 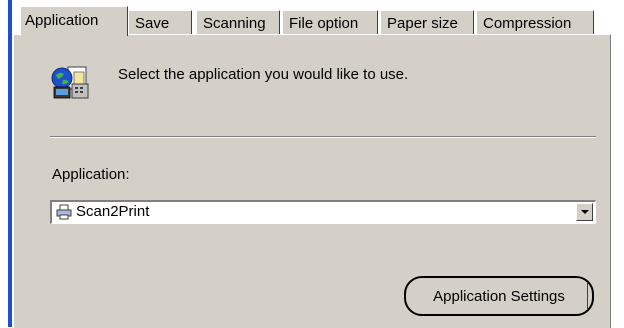 I want to click on tab-save: Save, so click(x=160, y=22).